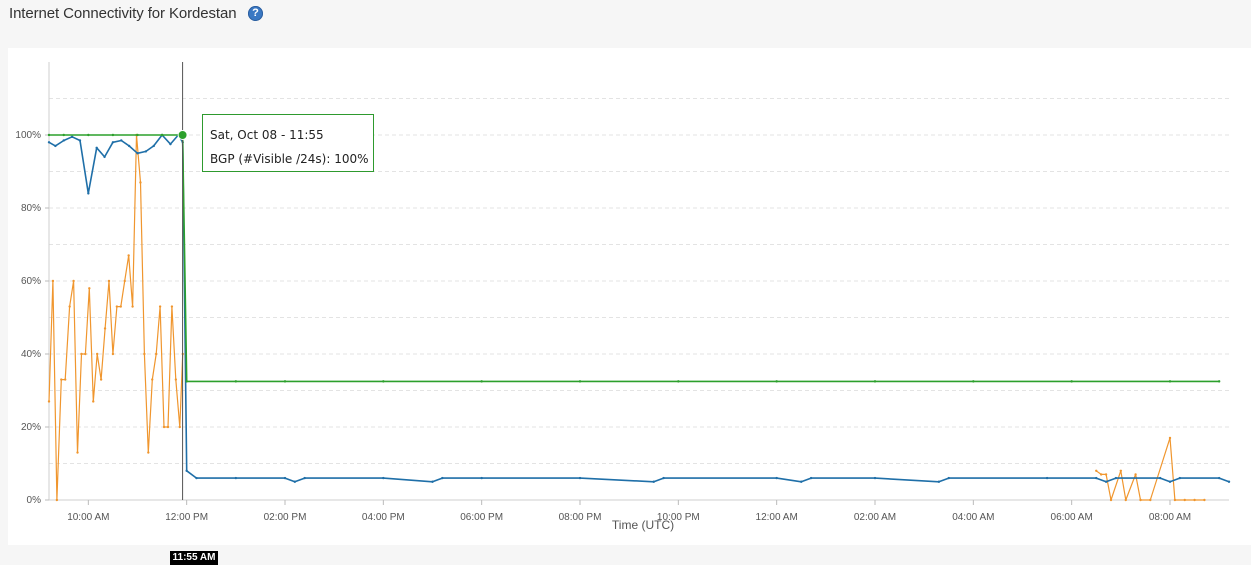 The height and width of the screenshot is (565, 1251). Describe the element at coordinates (186, 517) in the screenshot. I see `x-tick-label: 12:00 PM` at that location.